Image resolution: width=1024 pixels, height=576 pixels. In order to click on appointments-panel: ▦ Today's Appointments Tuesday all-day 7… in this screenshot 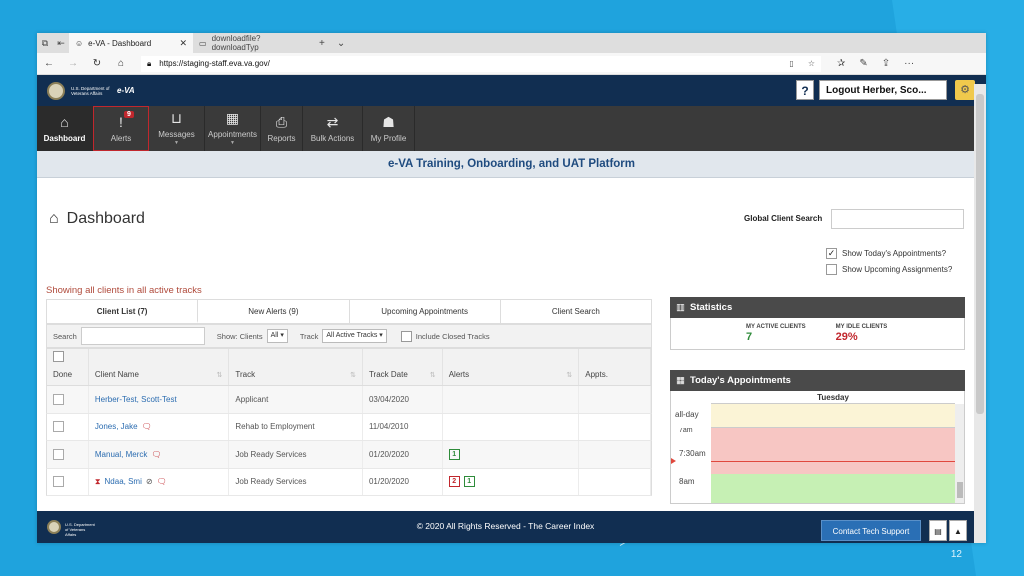, I will do `click(817, 437)`.